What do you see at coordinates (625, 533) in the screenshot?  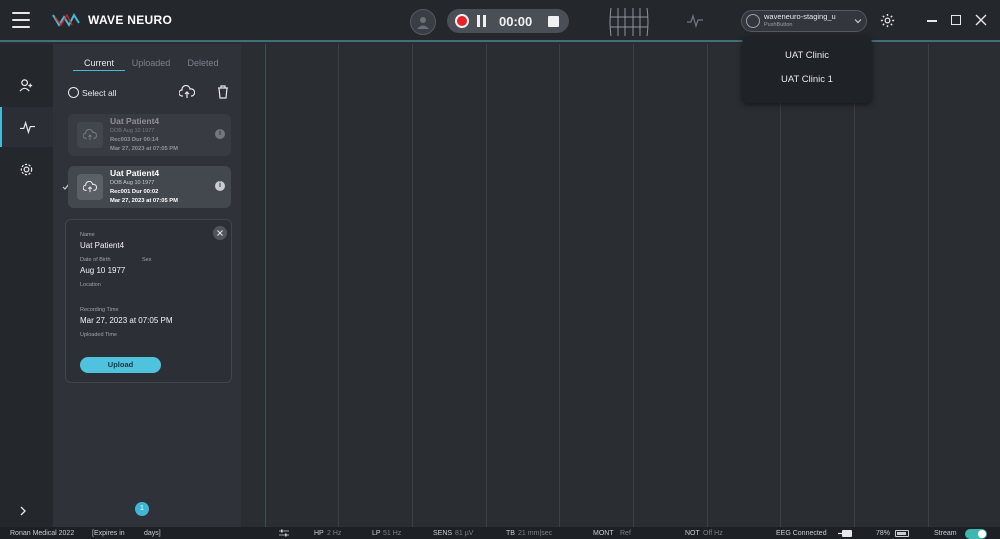 I see `montage-value: Ref` at bounding box center [625, 533].